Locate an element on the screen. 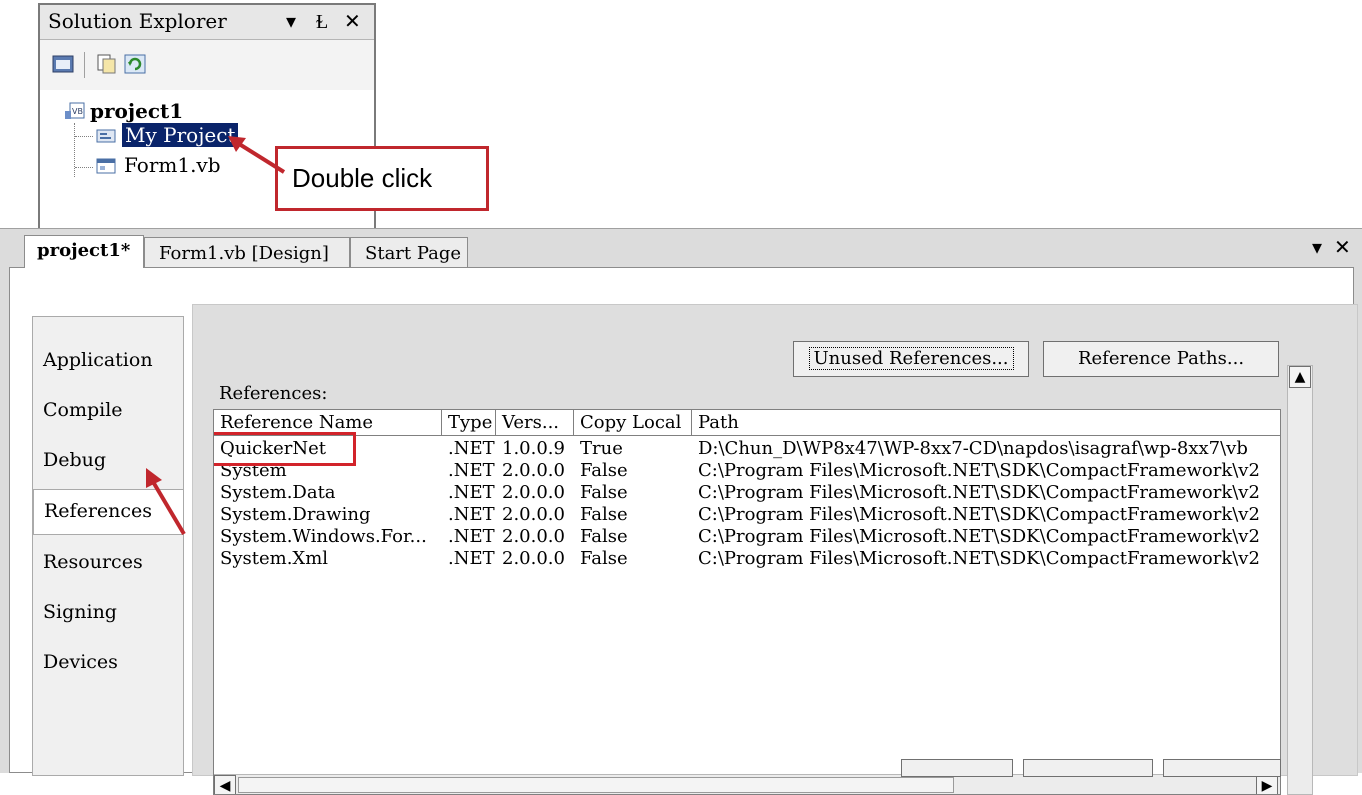  svg-text: VB is located at coordinates (77, 111).